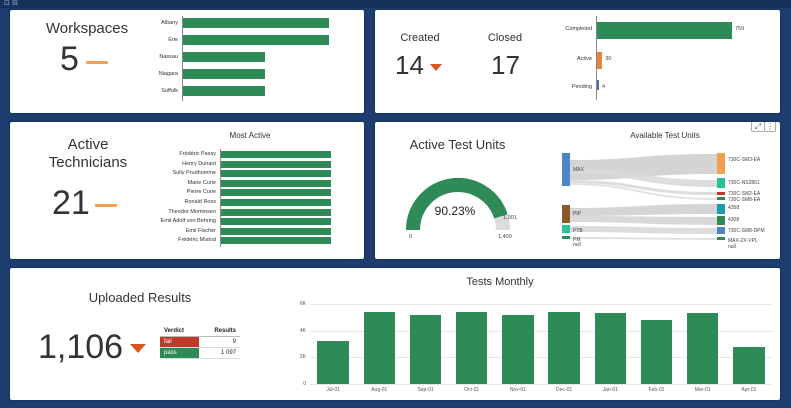 The width and height of the screenshot is (791, 408). Describe the element at coordinates (11, 3) in the screenshot. I see `window-controls-icon: ⊡ ⊟` at that location.